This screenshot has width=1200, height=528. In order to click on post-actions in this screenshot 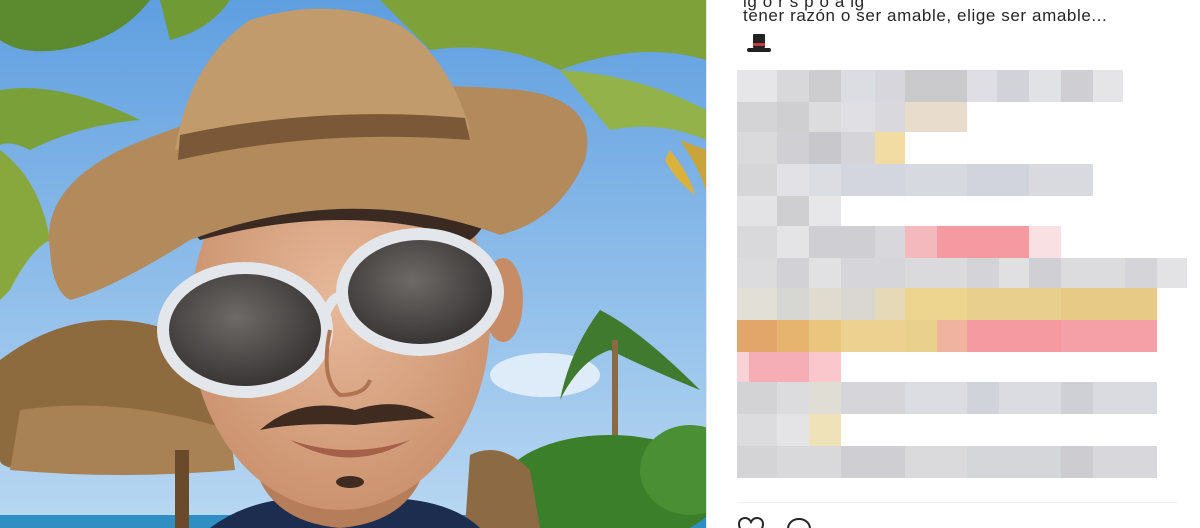, I will do `click(775, 522)`.